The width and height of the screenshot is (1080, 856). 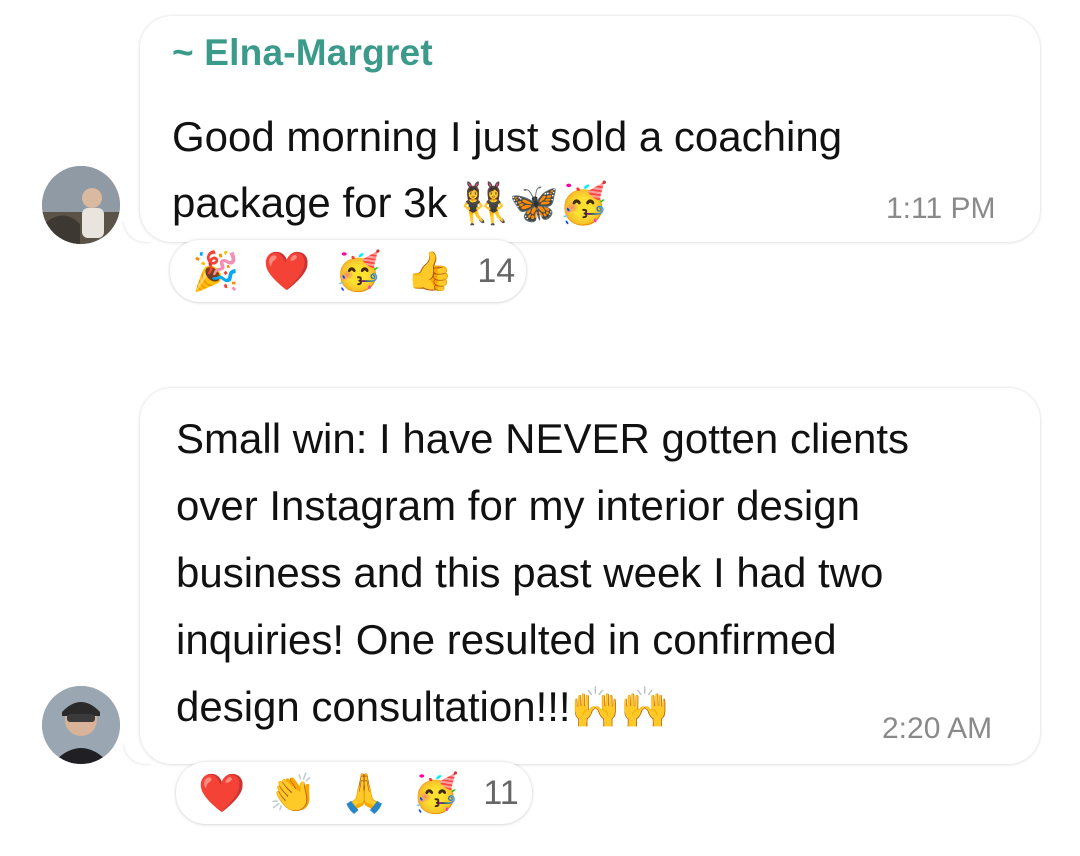 I want to click on party-face-emoji-icon: 🥳, so click(x=583, y=204).